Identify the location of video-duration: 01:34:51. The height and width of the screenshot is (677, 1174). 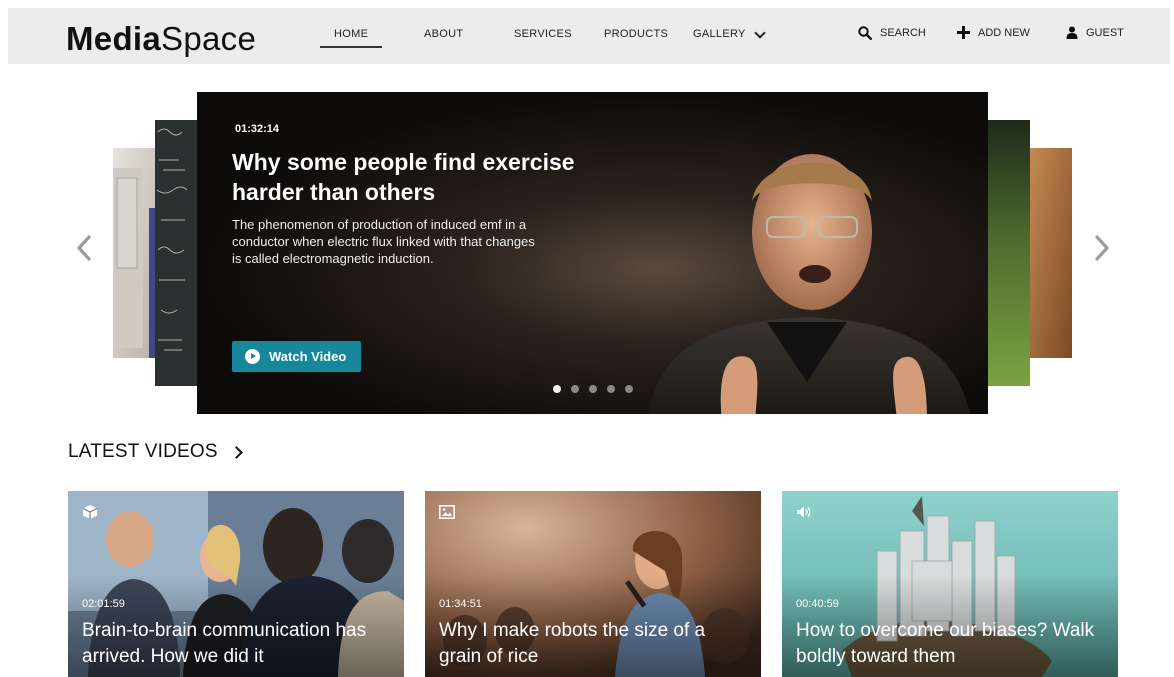
(460, 604).